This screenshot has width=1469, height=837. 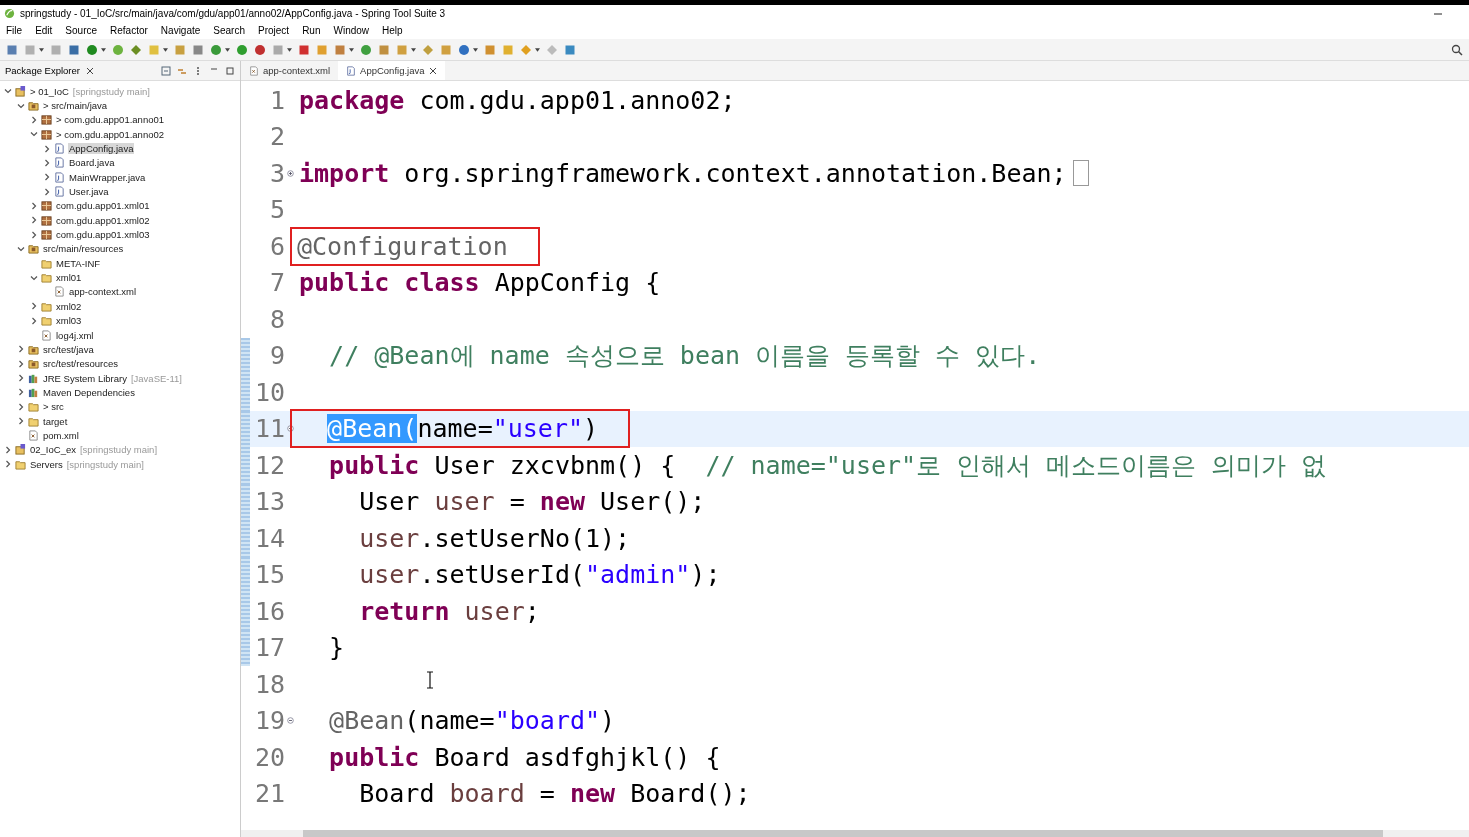 What do you see at coordinates (75, 105) in the screenshot?
I see `tree-item: > src/main/java` at bounding box center [75, 105].